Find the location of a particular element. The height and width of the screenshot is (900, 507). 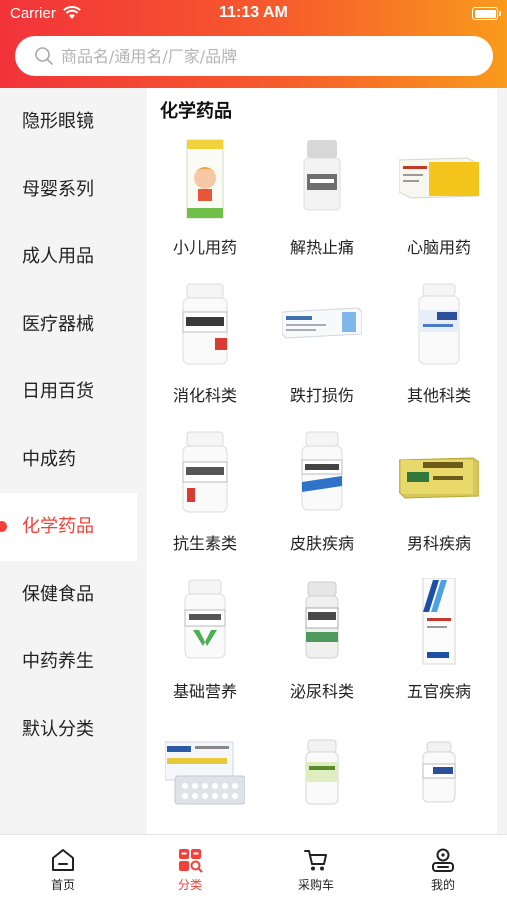

app-header: Carrier 11:13 AM is located at coordinates (253, 44).